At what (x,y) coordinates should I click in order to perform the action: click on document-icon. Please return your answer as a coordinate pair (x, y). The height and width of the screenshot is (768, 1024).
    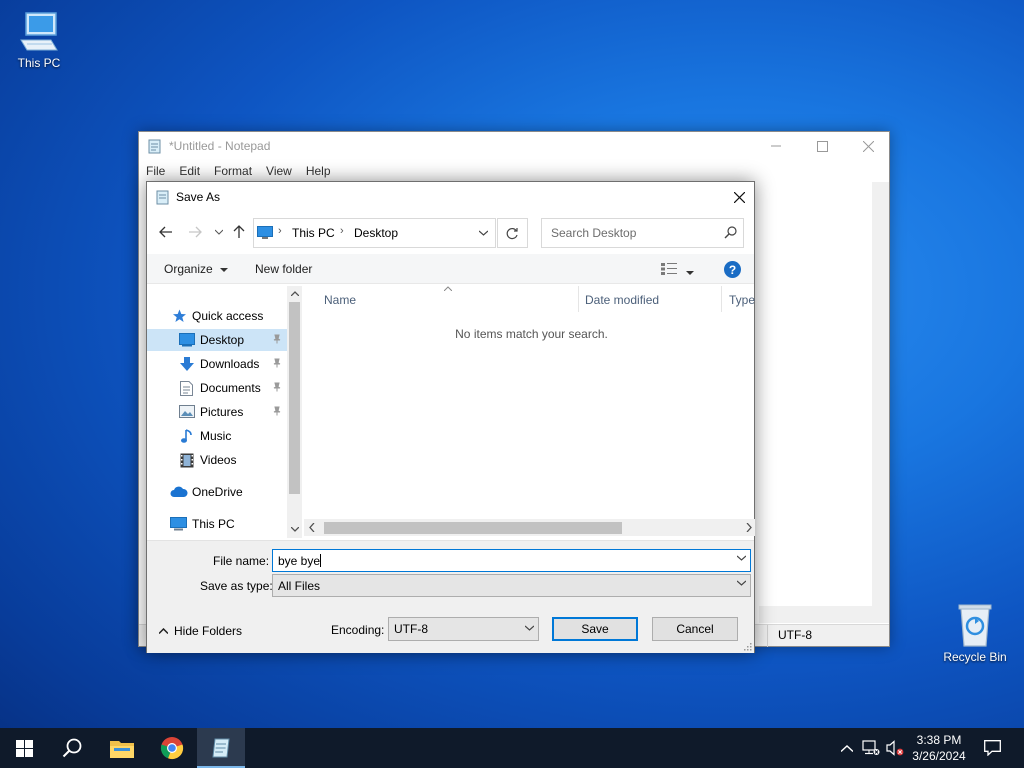
    Looking at the image, I should click on (186, 388).